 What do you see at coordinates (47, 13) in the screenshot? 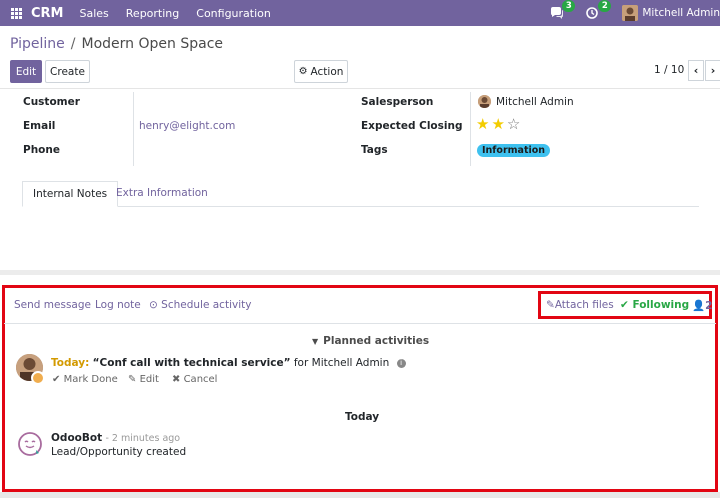
I see `app-brand: CRM` at bounding box center [47, 13].